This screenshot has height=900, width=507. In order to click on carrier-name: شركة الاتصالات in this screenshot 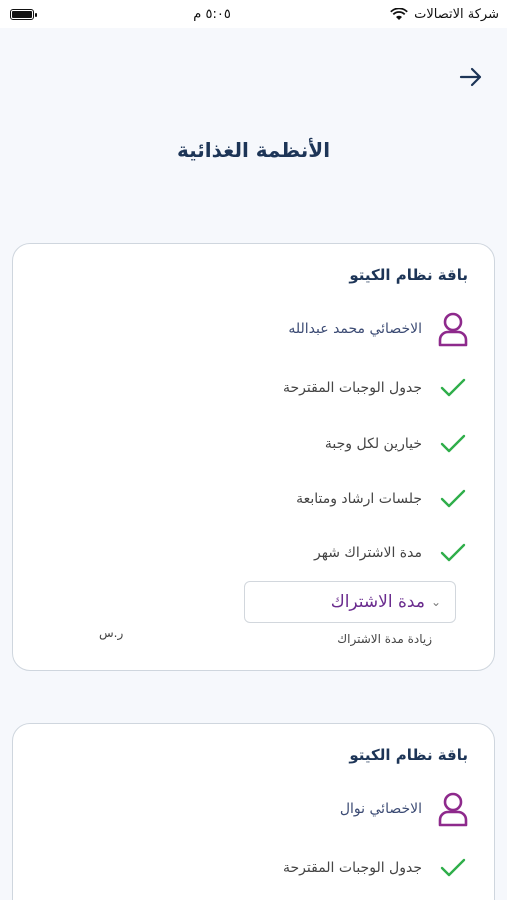, I will do `click(456, 14)`.